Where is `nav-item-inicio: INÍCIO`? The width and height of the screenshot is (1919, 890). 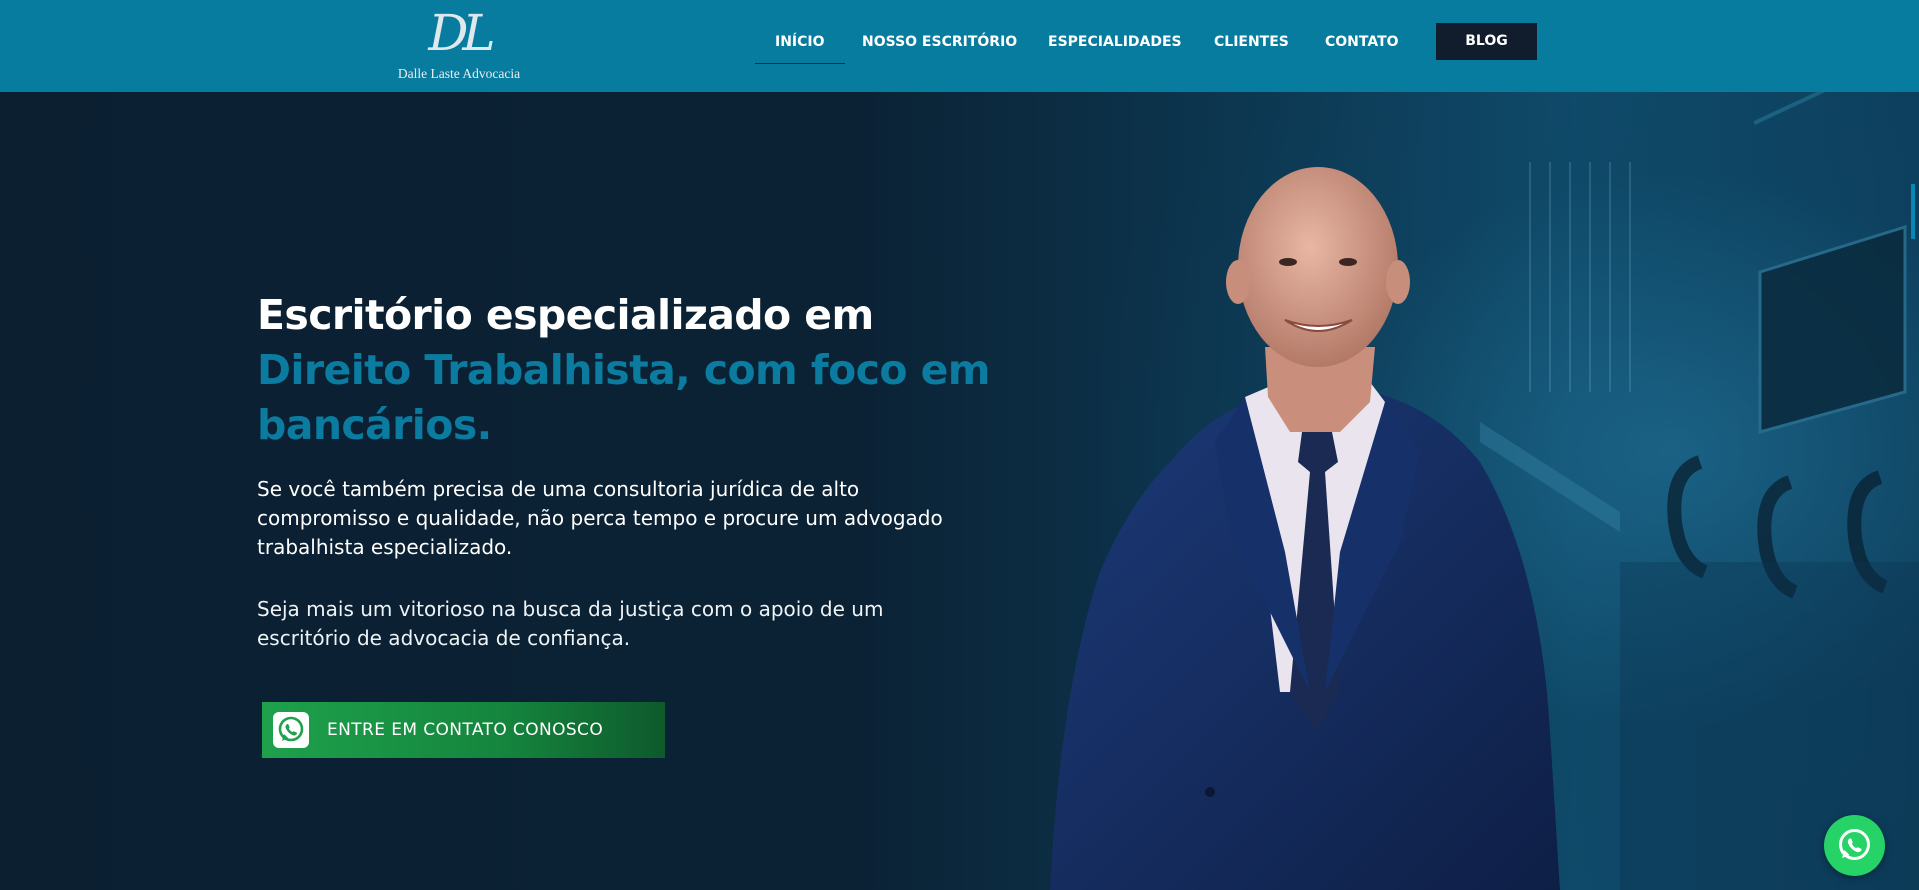 nav-item-inicio: INÍCIO is located at coordinates (799, 47).